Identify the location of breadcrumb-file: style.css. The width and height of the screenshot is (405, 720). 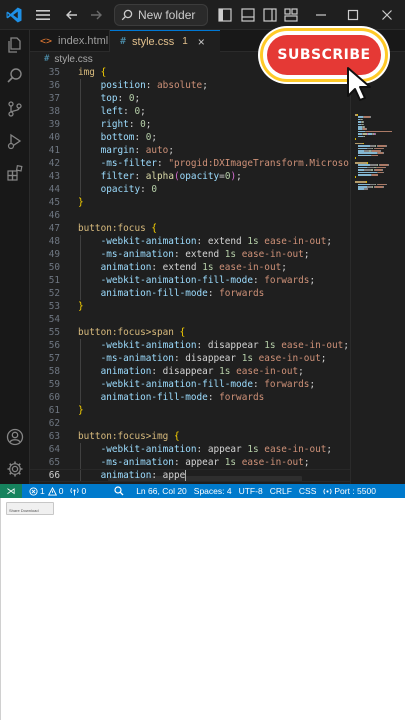
(73, 59).